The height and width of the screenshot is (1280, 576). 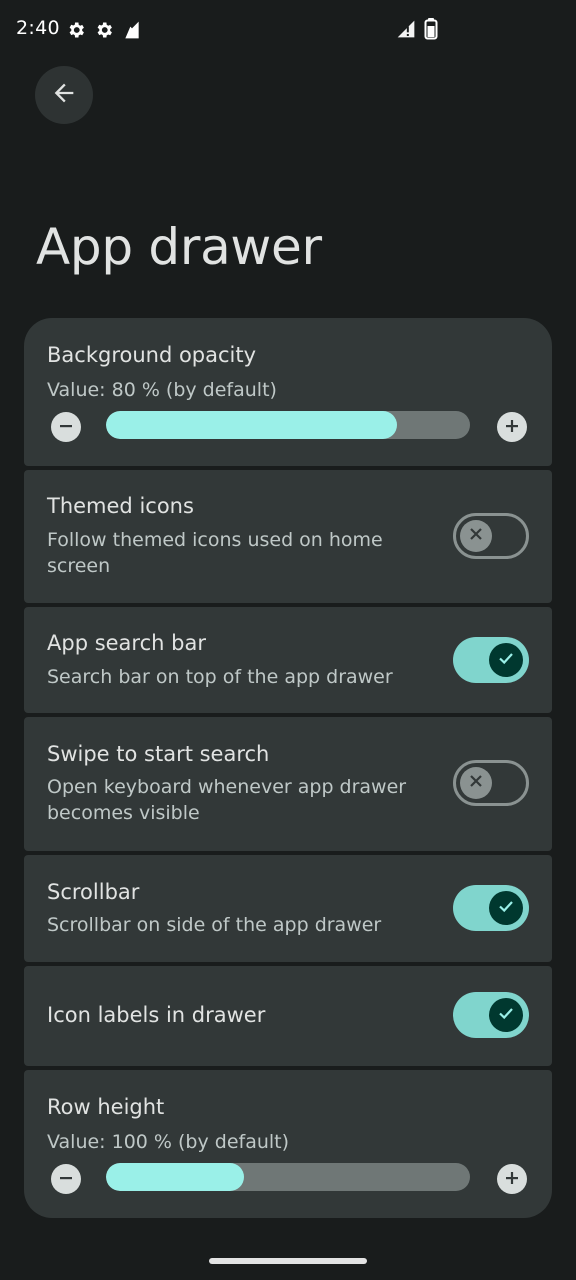 I want to click on home-indicator, so click(x=288, y=1261).